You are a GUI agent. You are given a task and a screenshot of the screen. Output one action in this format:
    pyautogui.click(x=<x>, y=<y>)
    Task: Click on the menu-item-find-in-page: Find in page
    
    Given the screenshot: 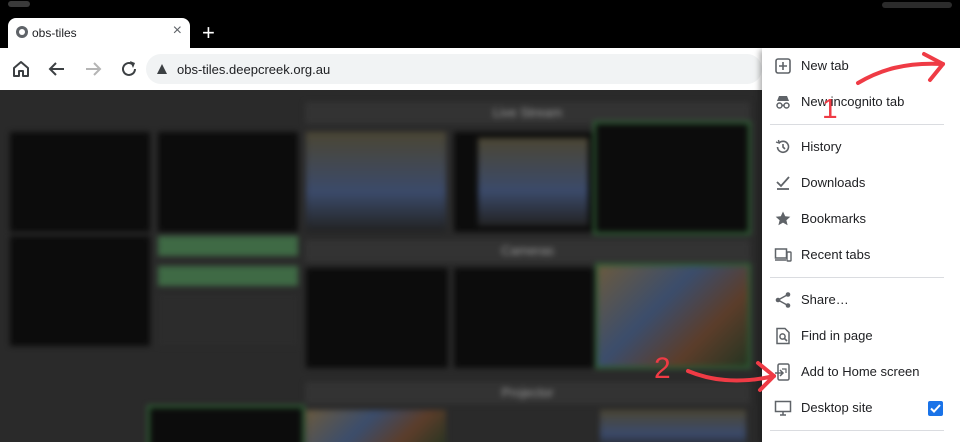 What is the action you would take?
    pyautogui.click(x=861, y=336)
    